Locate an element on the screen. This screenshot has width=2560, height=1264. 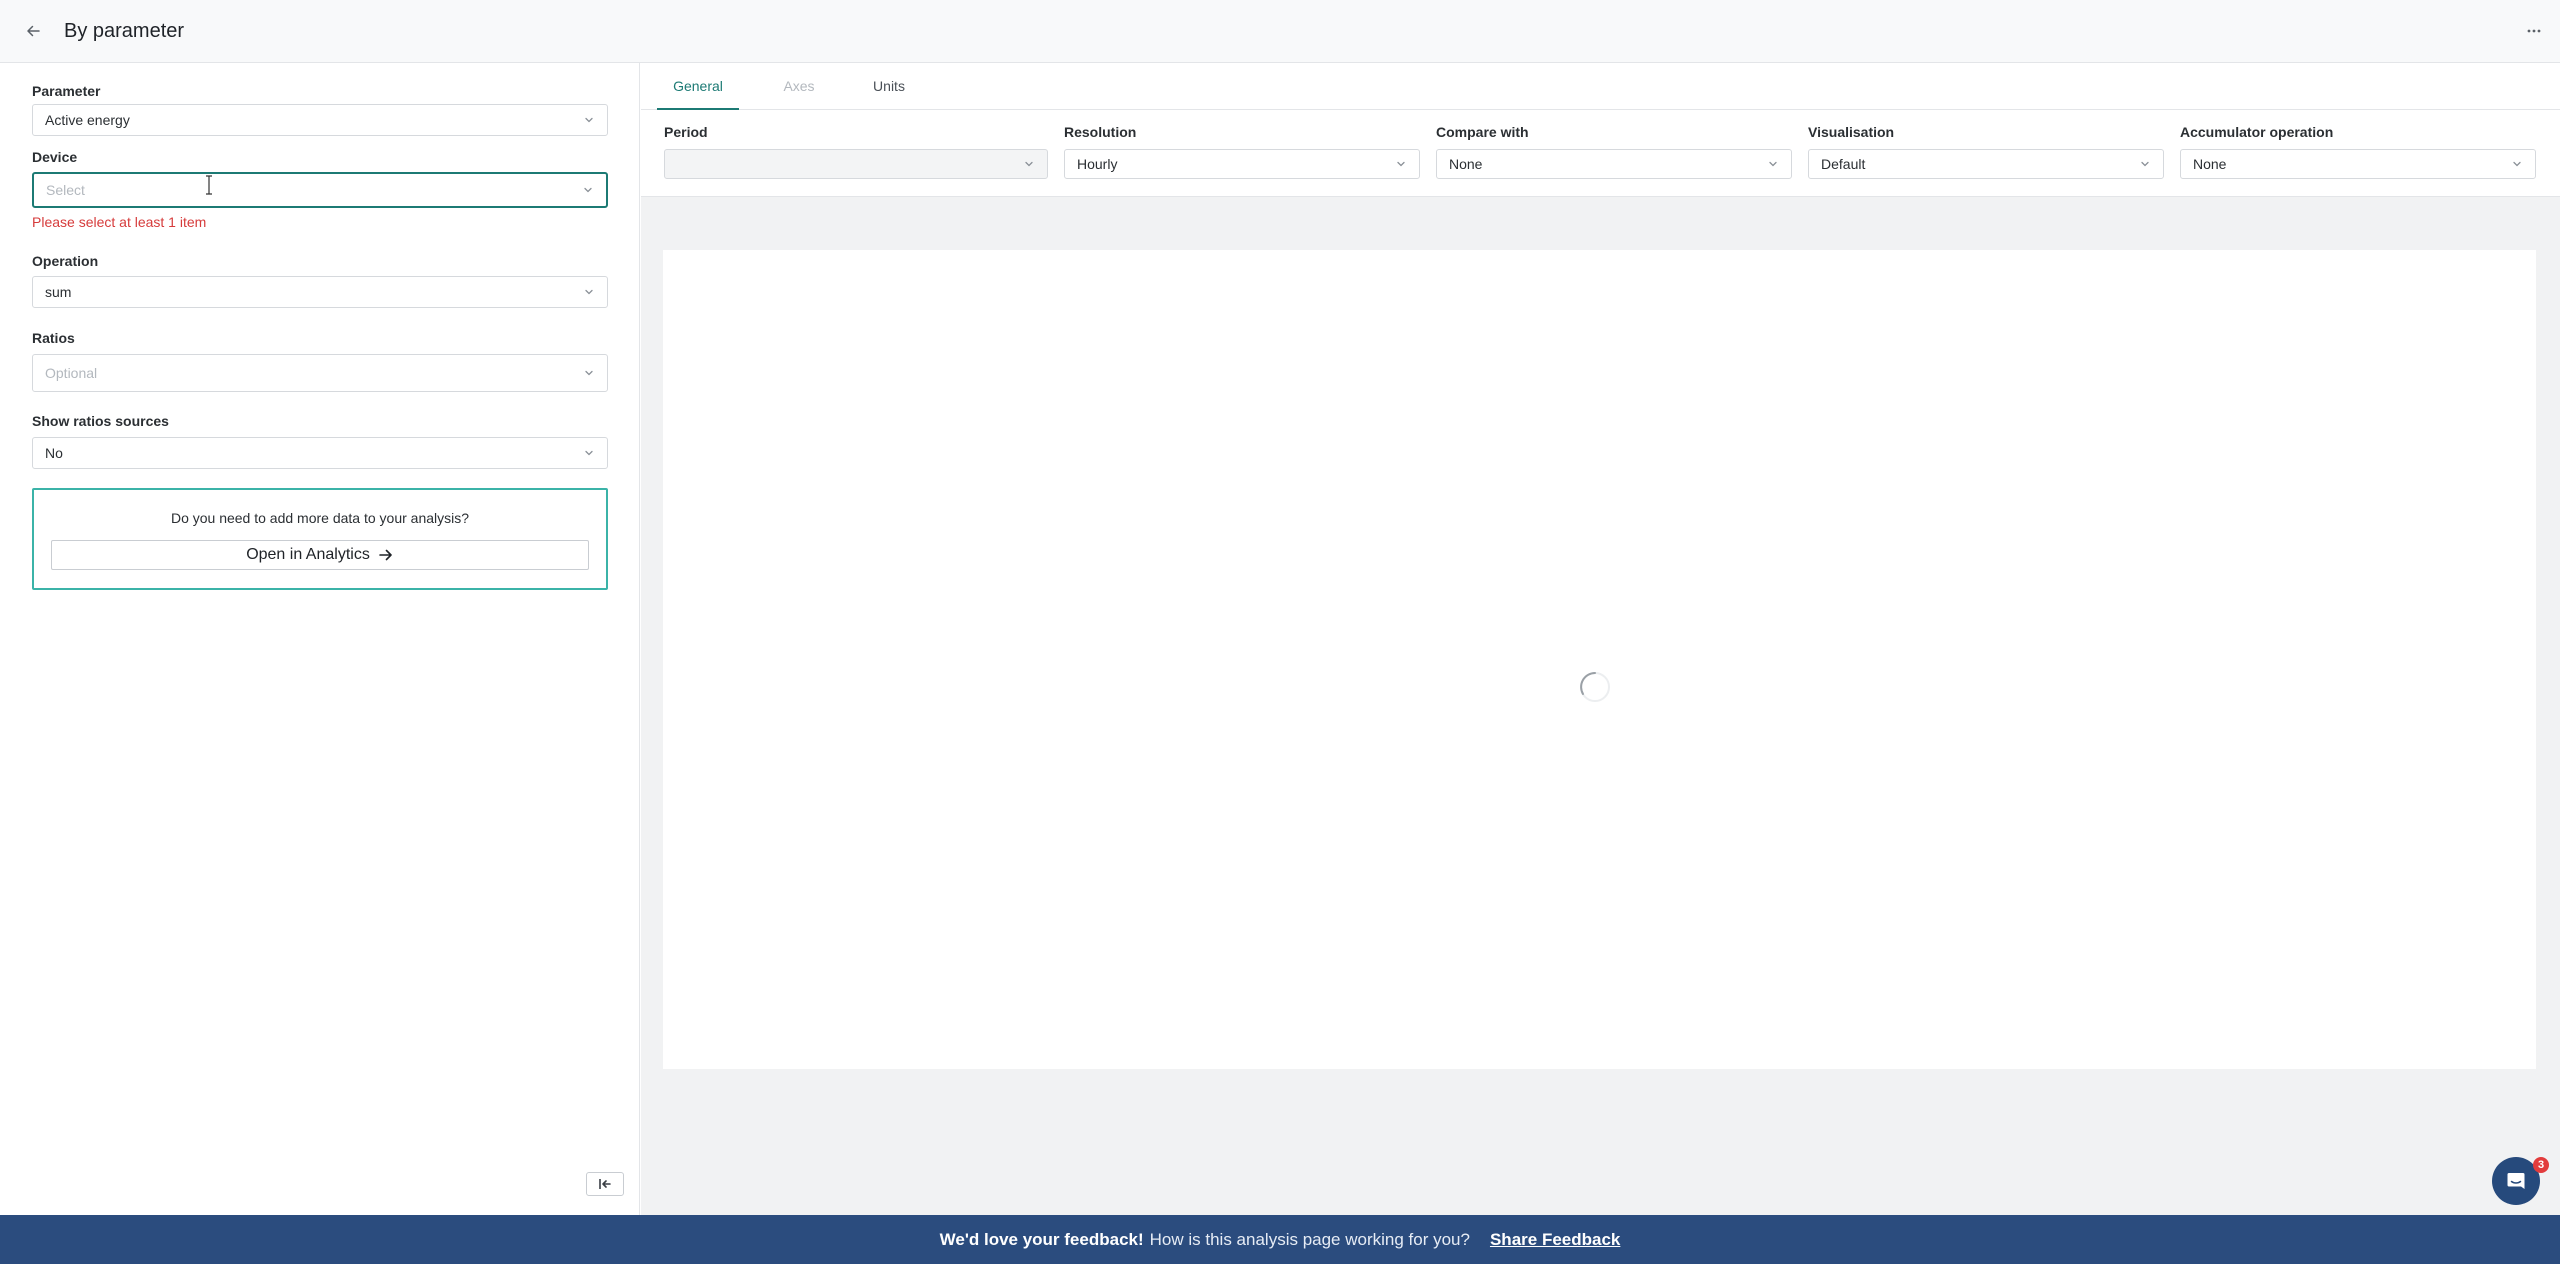
parameter-label: Parameter is located at coordinates (66, 91).